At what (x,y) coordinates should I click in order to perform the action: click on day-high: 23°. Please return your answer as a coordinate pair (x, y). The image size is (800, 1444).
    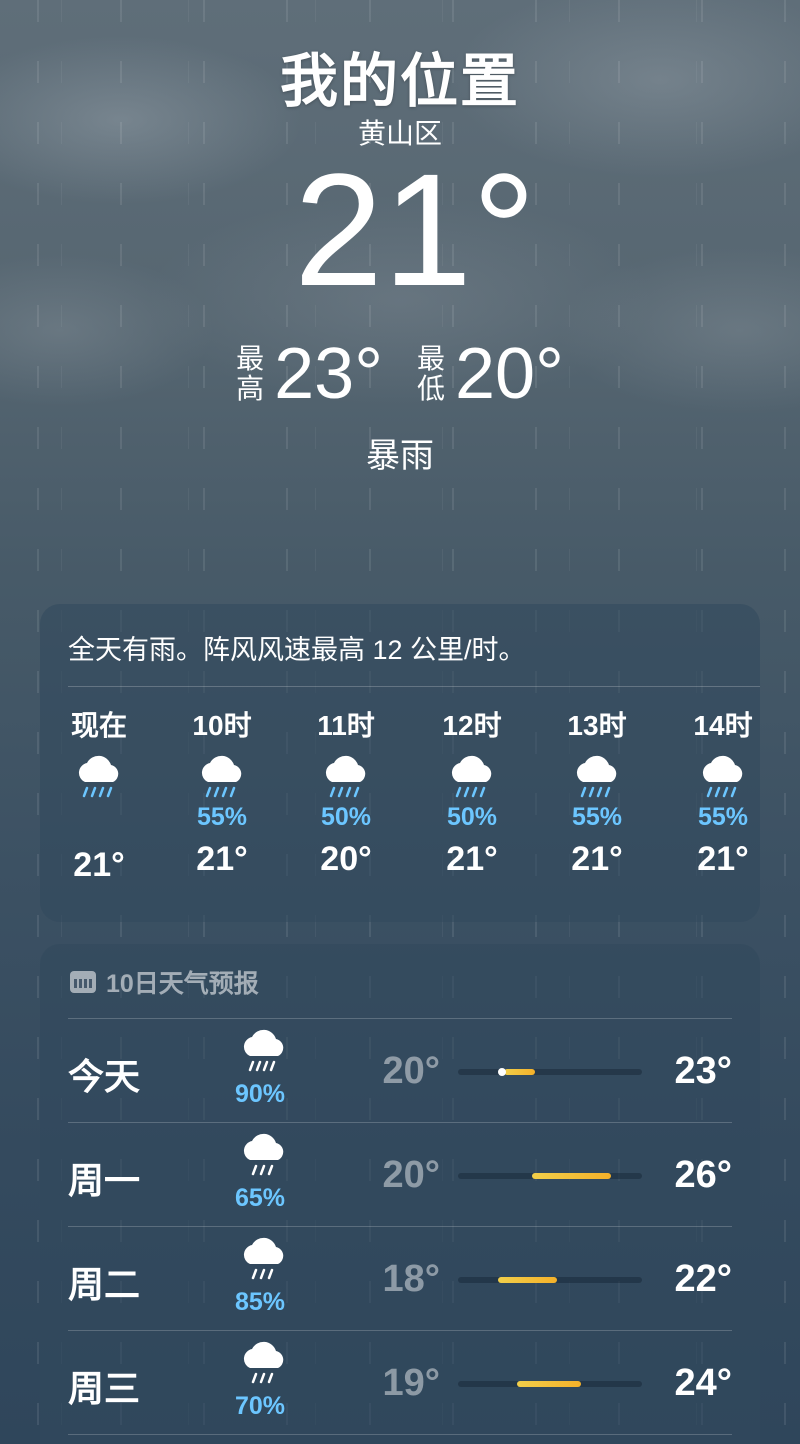
    Looking at the image, I should click on (703, 1071).